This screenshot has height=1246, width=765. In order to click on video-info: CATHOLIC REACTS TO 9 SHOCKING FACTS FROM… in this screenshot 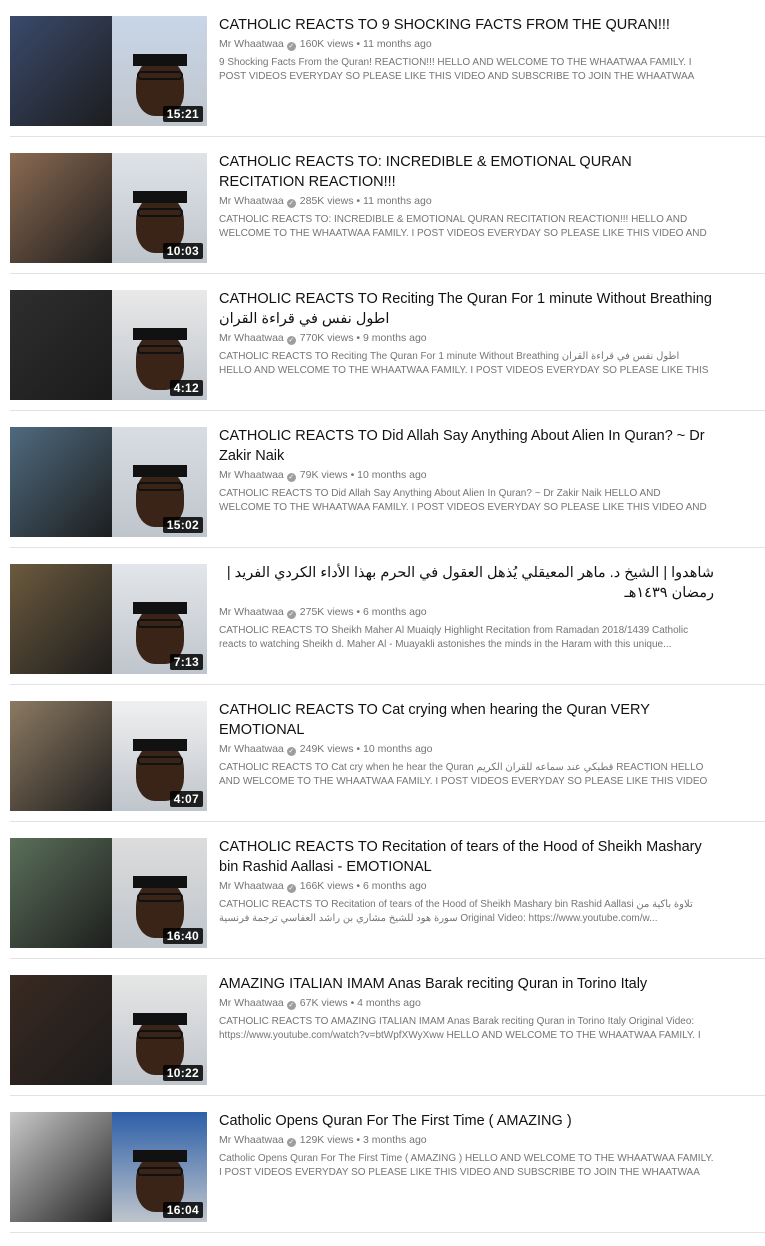, I will do `click(466, 49)`.